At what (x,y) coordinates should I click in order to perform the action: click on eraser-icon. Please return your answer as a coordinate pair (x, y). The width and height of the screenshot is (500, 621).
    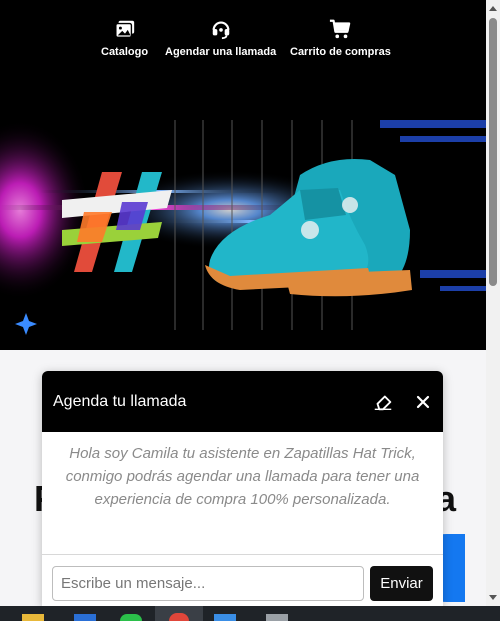
    Looking at the image, I should click on (383, 402).